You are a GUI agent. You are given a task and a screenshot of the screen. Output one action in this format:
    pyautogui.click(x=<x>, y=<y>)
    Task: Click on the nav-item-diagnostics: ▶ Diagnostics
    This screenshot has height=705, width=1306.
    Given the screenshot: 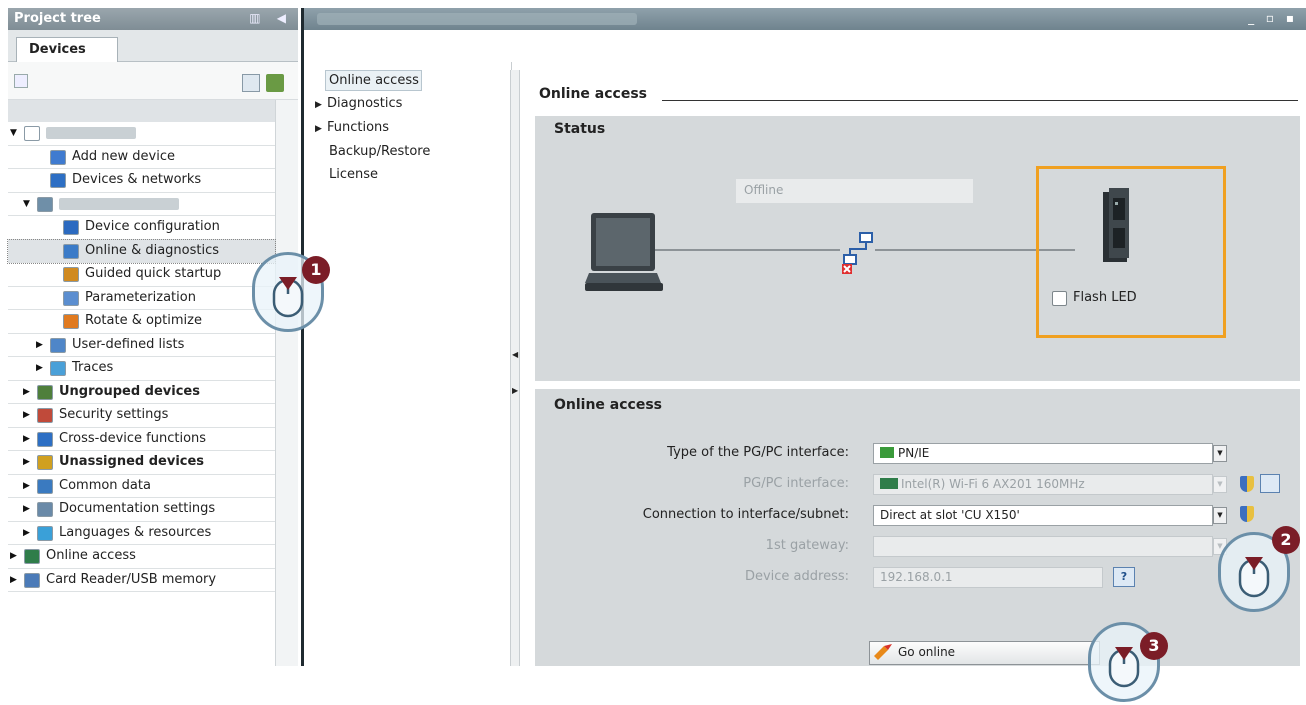 What is the action you would take?
    pyautogui.click(x=358, y=103)
    